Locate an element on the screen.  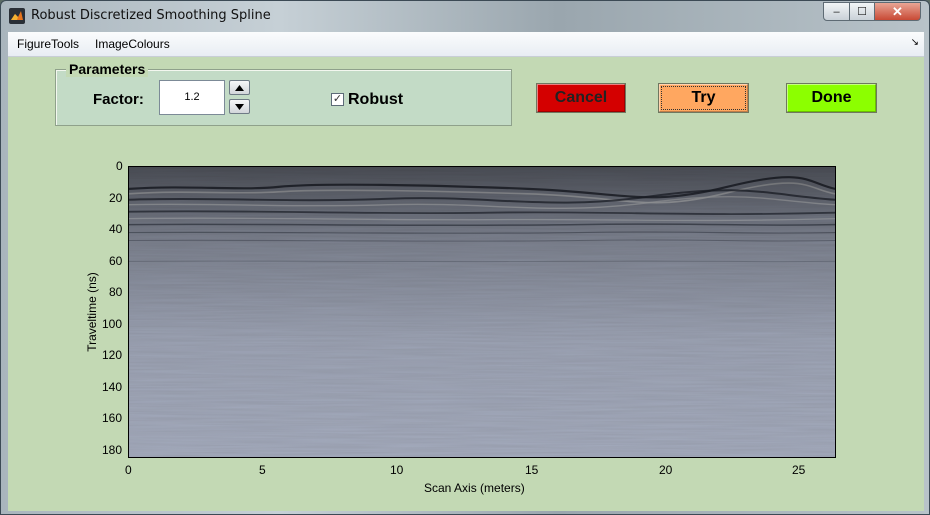
arrow-down-icon is located at coordinates (239, 106).